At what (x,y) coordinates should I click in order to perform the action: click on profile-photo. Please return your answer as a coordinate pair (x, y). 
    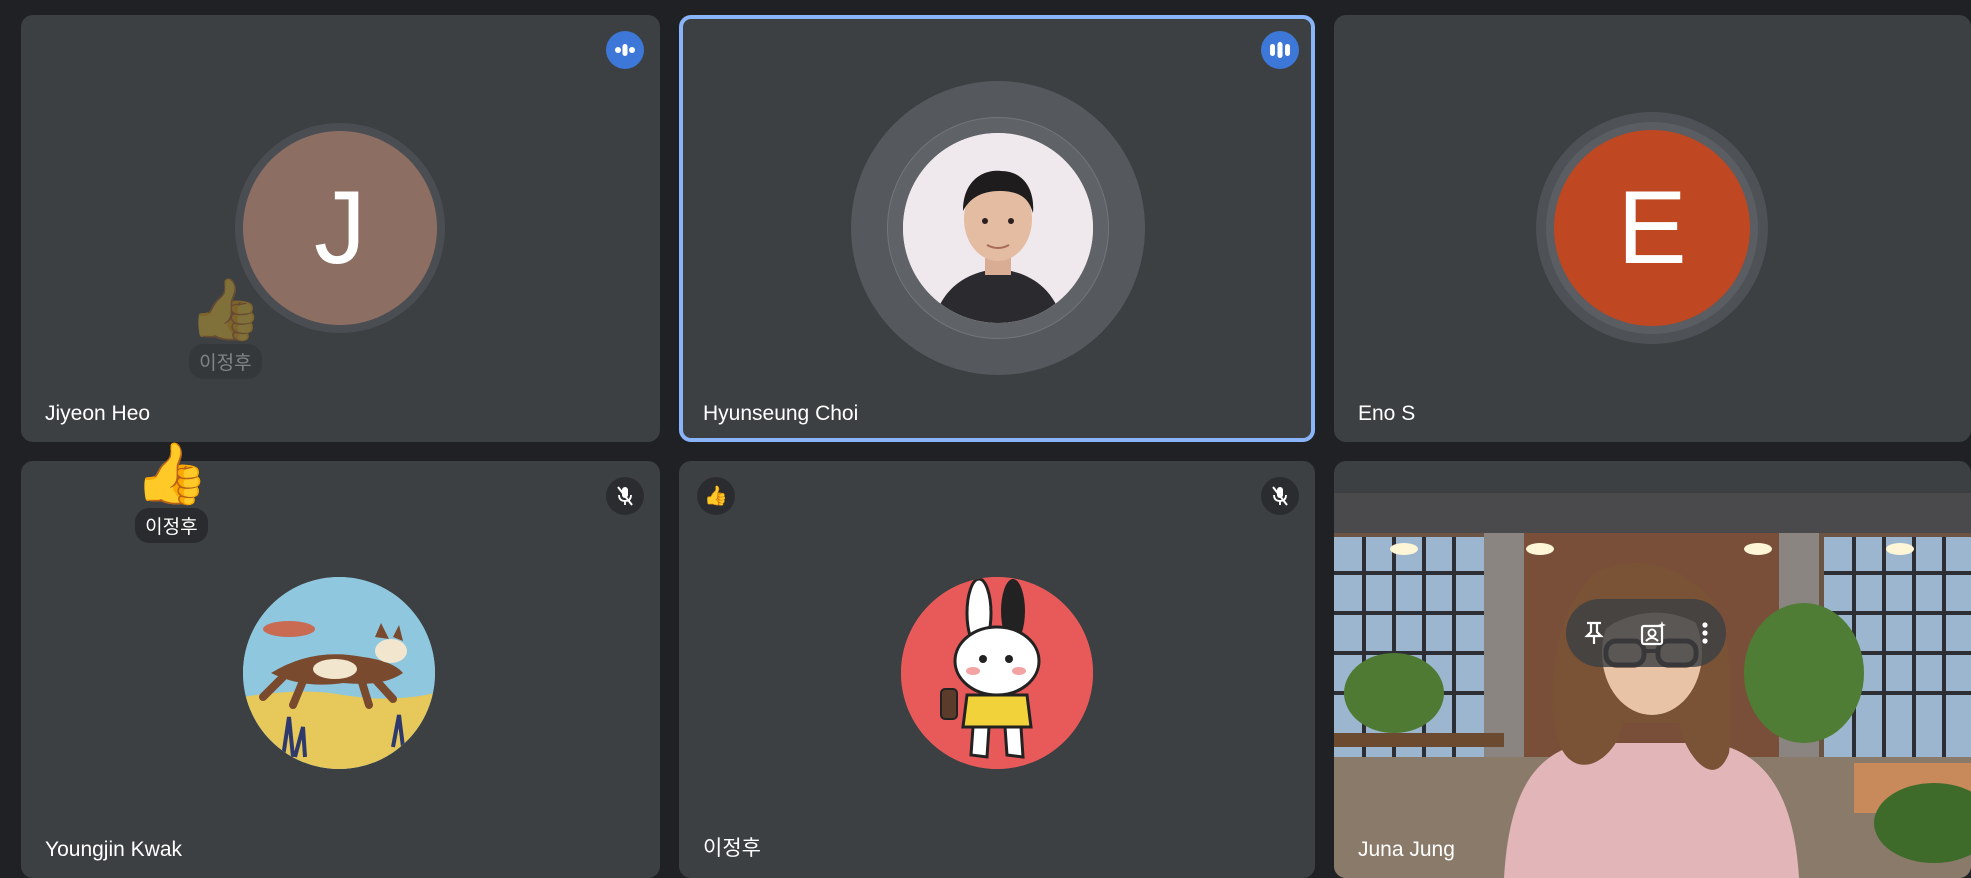
    Looking at the image, I should click on (998, 228).